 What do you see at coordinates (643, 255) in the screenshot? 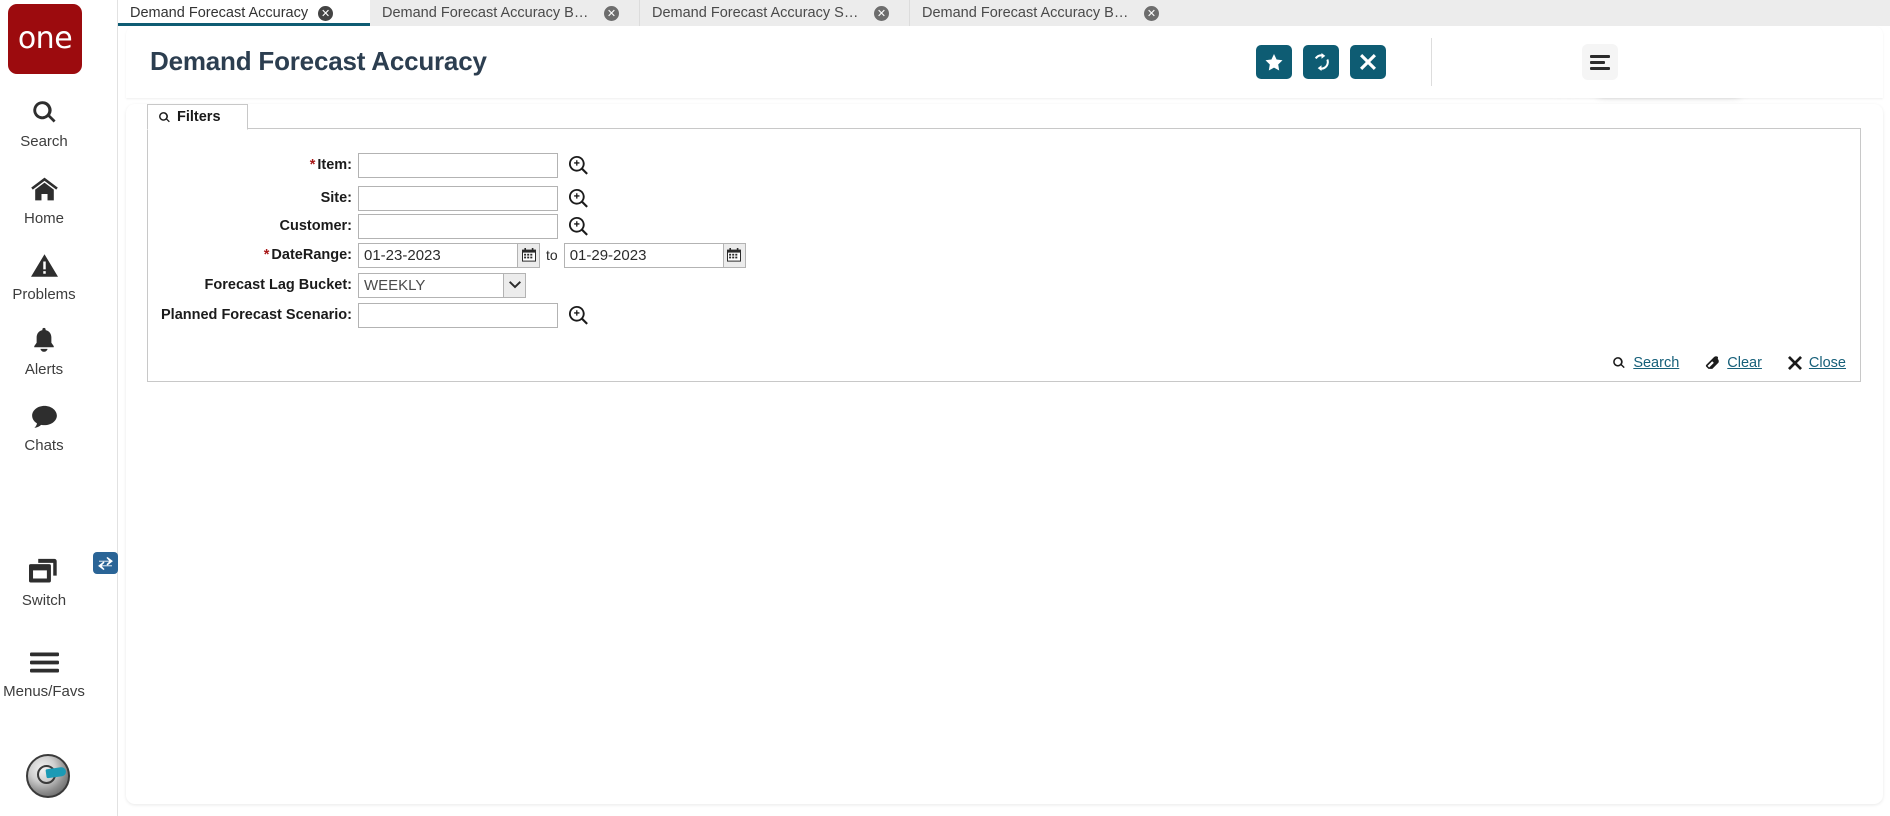
I see `date-range-to-input` at bounding box center [643, 255].